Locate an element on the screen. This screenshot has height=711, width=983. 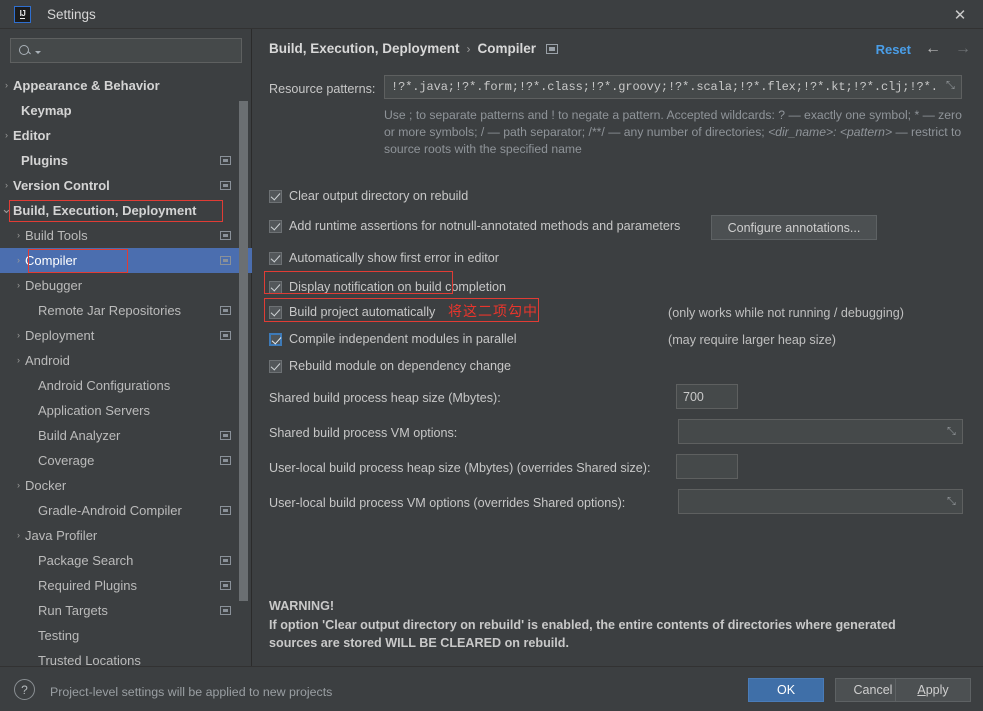
sidebar-item-docker: › Docker is located at coordinates (126, 485).